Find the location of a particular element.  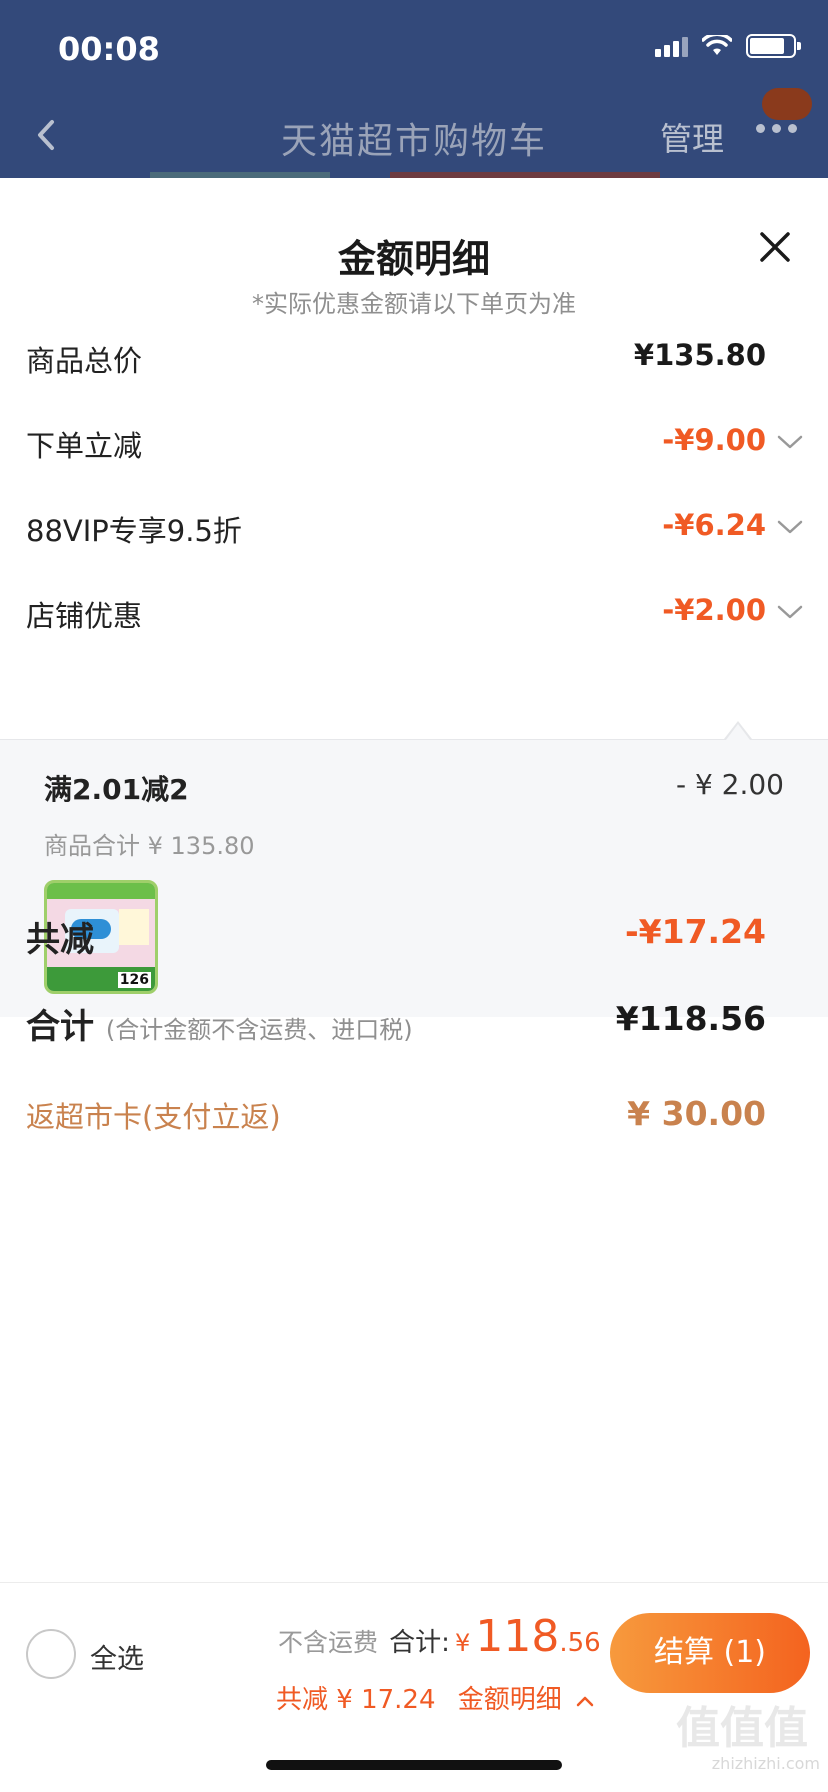

row-value: -¥6.24 is located at coordinates (714, 525).